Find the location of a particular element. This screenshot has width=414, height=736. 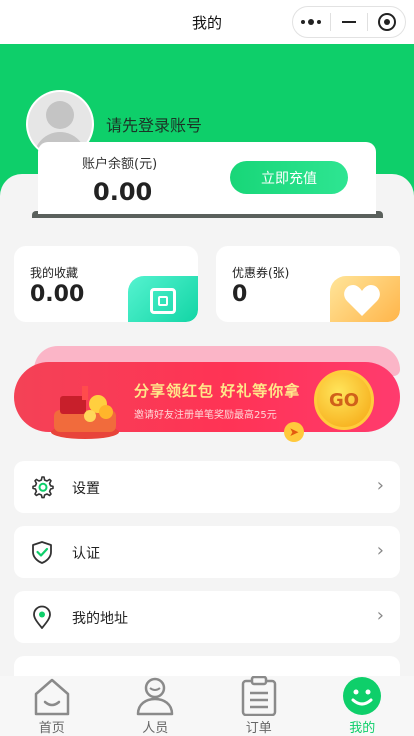

tab-label-people: 人员 is located at coordinates (155, 728).